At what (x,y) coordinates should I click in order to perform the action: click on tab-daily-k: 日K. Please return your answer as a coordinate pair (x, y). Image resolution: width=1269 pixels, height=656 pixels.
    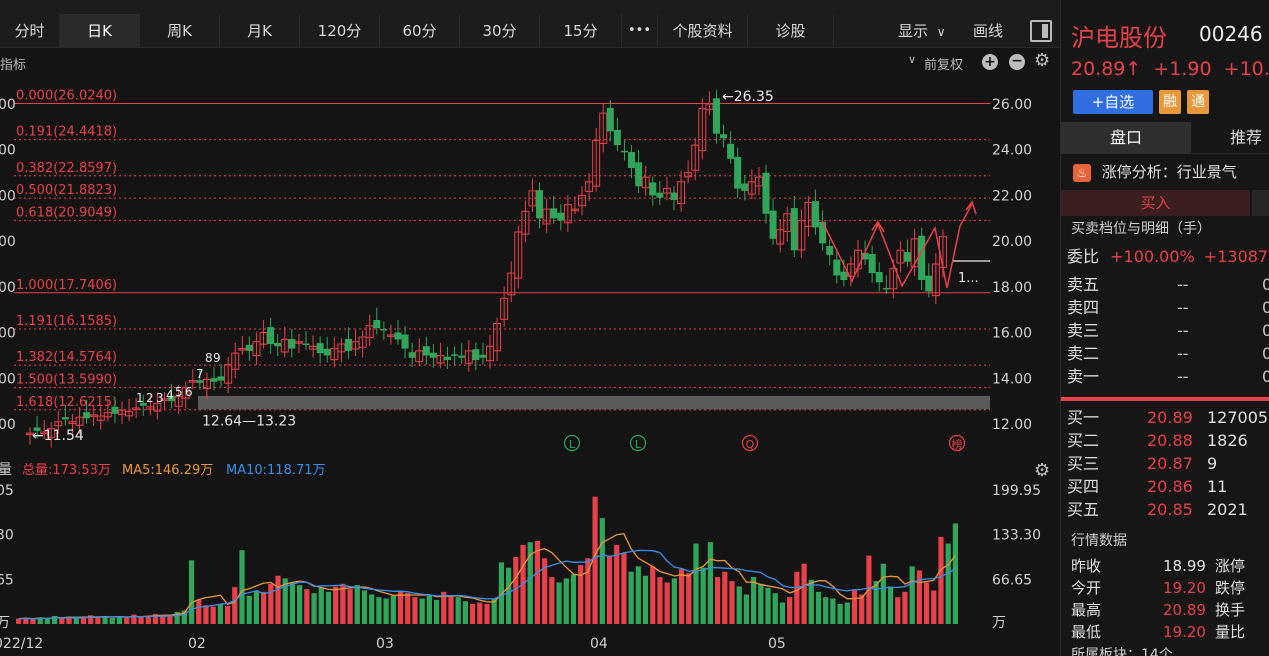
    Looking at the image, I should click on (100, 31).